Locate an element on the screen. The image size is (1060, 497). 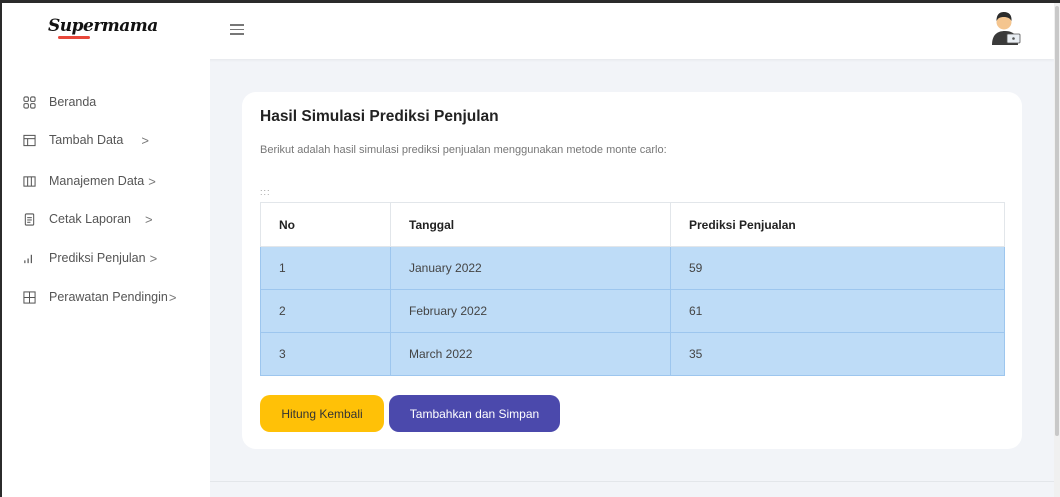
table-cell-prediksi: 59 is located at coordinates (837, 268).